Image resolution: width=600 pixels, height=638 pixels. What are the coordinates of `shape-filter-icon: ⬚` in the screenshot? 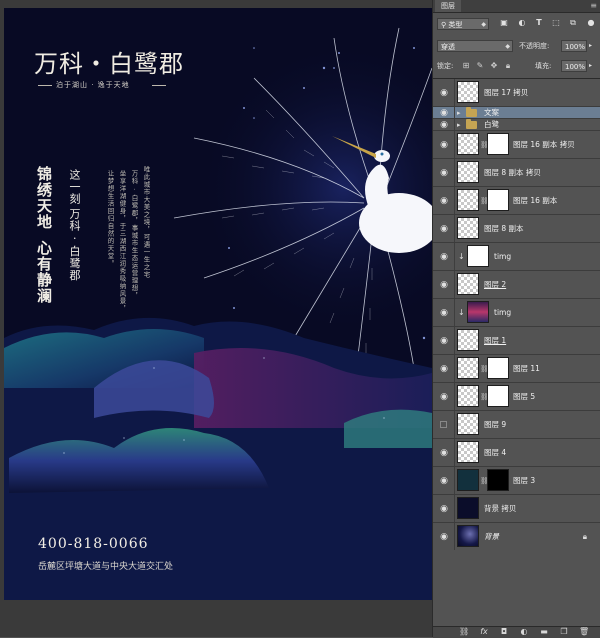 It's located at (556, 23).